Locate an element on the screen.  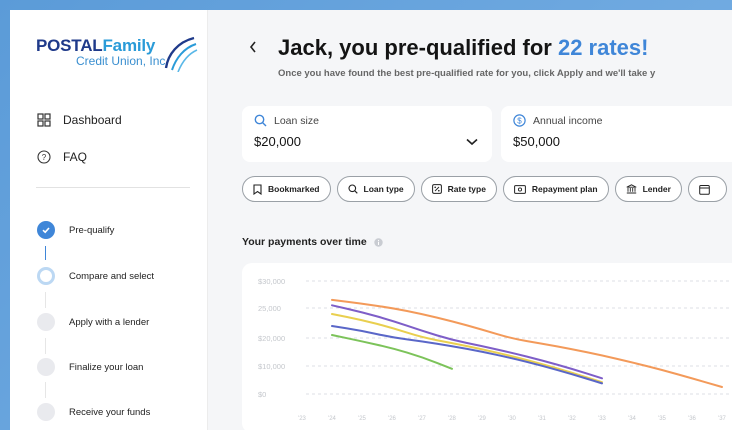
y-tick-label: $10,000 is located at coordinates (271, 366).